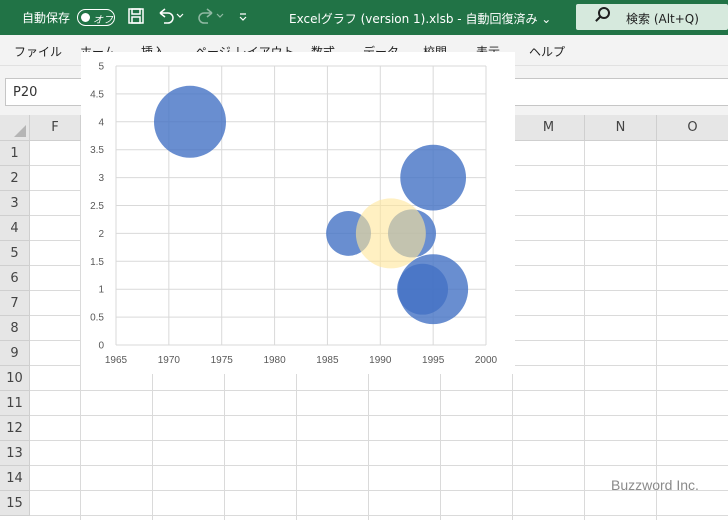 This screenshot has width=728, height=520. What do you see at coordinates (274, 360) in the screenshot?
I see `x-tick-label: 1980` at bounding box center [274, 360].